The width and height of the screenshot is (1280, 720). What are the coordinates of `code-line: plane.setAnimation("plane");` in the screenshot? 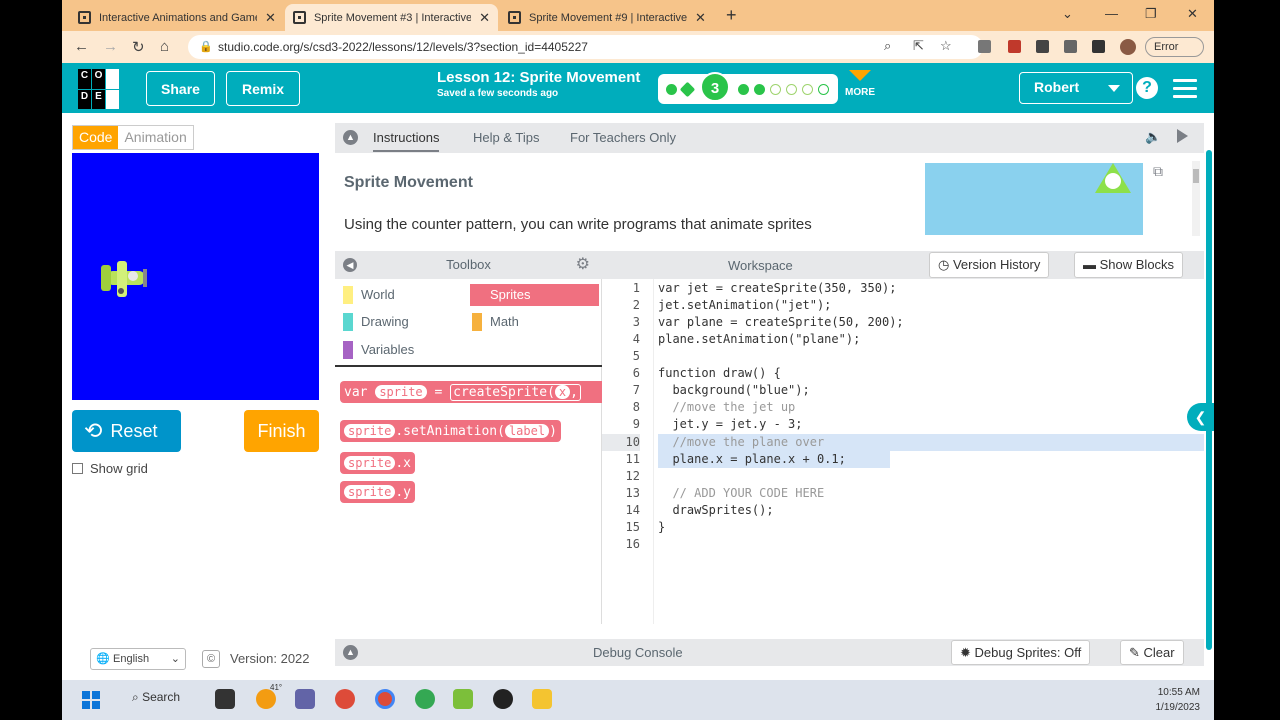 It's located at (759, 339).